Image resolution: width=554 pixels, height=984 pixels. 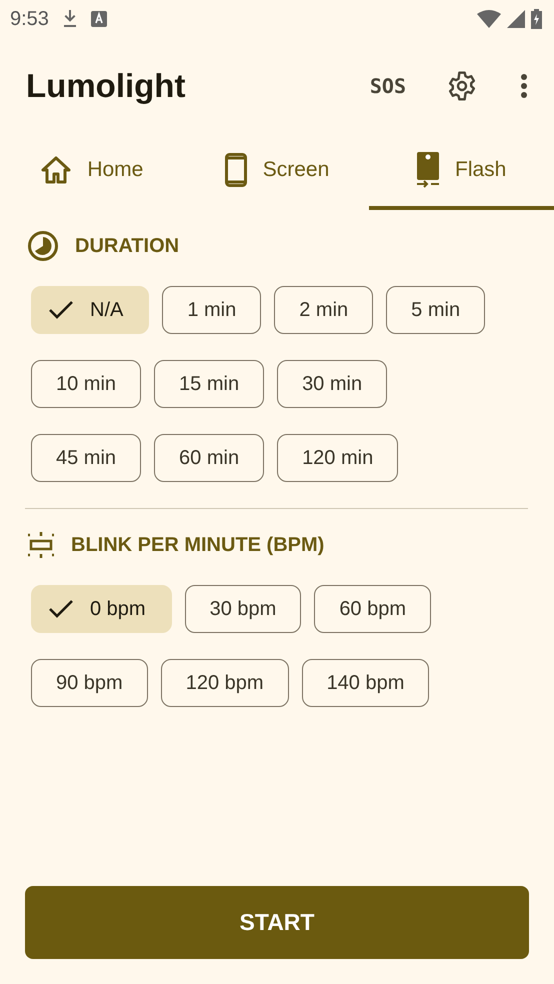 I want to click on filter-chip: N/A, so click(x=90, y=310).